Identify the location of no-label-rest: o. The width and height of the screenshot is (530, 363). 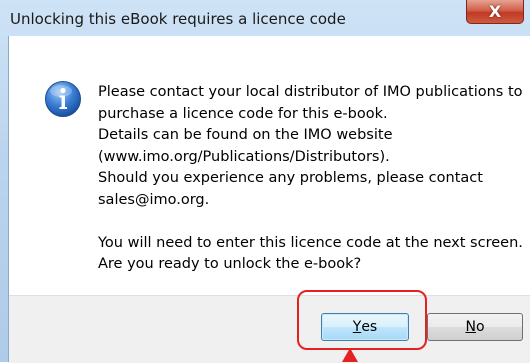
(480, 327).